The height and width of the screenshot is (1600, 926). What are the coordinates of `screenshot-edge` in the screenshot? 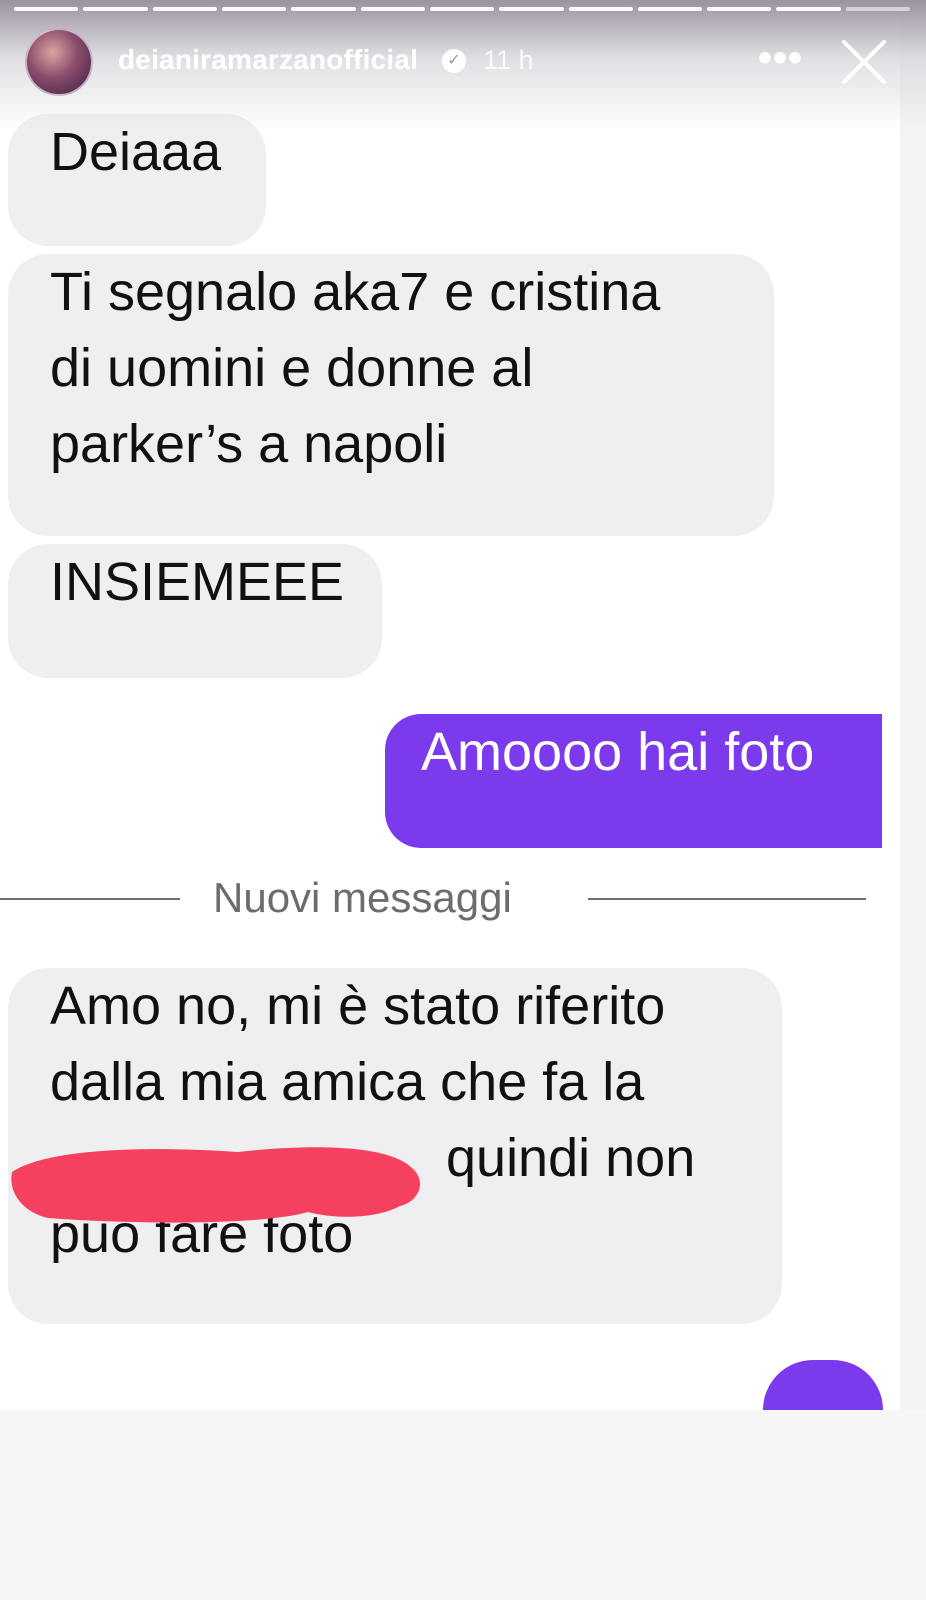 It's located at (913, 705).